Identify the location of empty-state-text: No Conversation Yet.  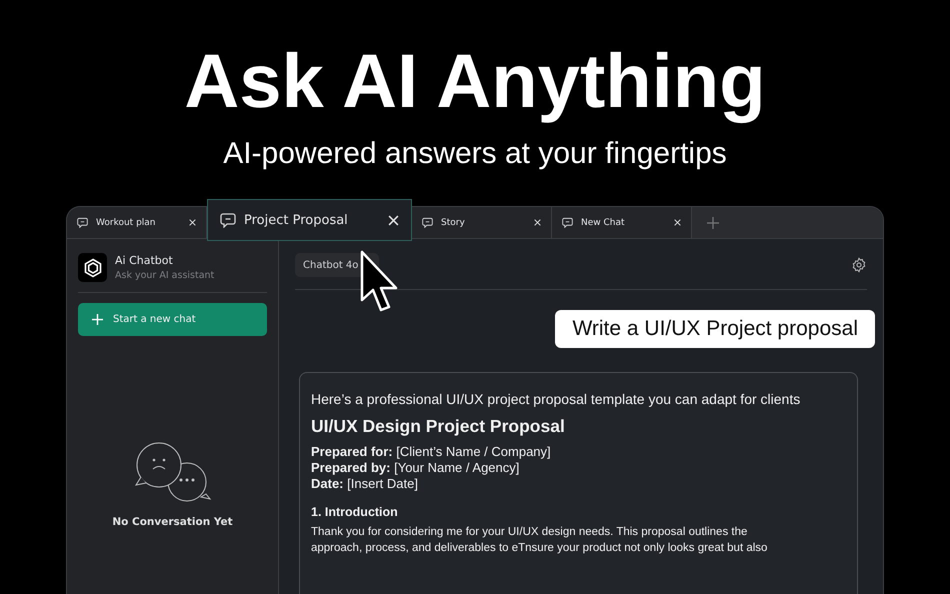
(172, 522).